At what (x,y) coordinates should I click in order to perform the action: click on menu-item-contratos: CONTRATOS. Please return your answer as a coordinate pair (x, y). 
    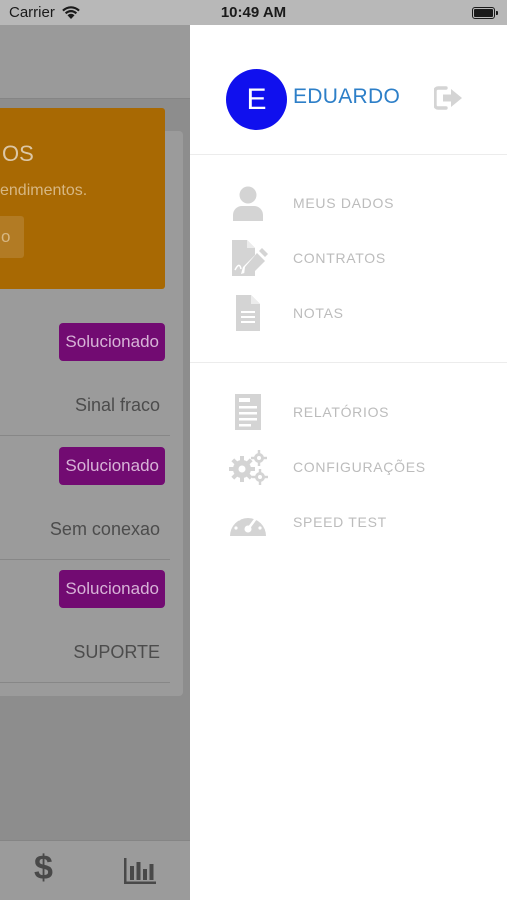
    Looking at the image, I should click on (356, 258).